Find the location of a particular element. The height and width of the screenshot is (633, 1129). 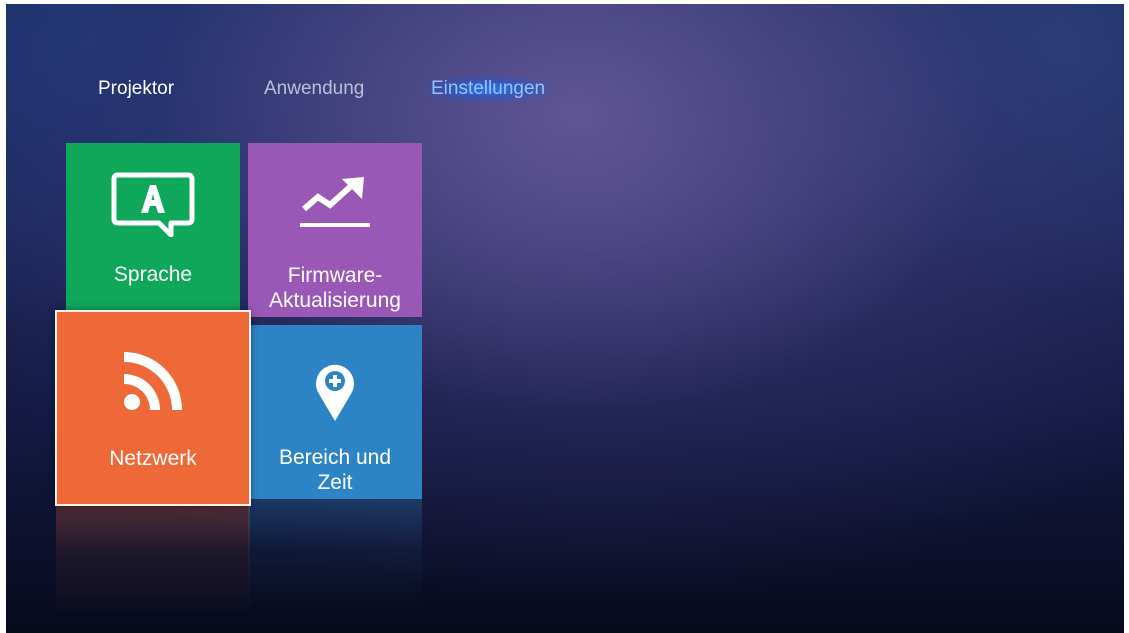

tile-firmware-aktualisierung: Firmware- Aktualisierung is located at coordinates (335, 230).